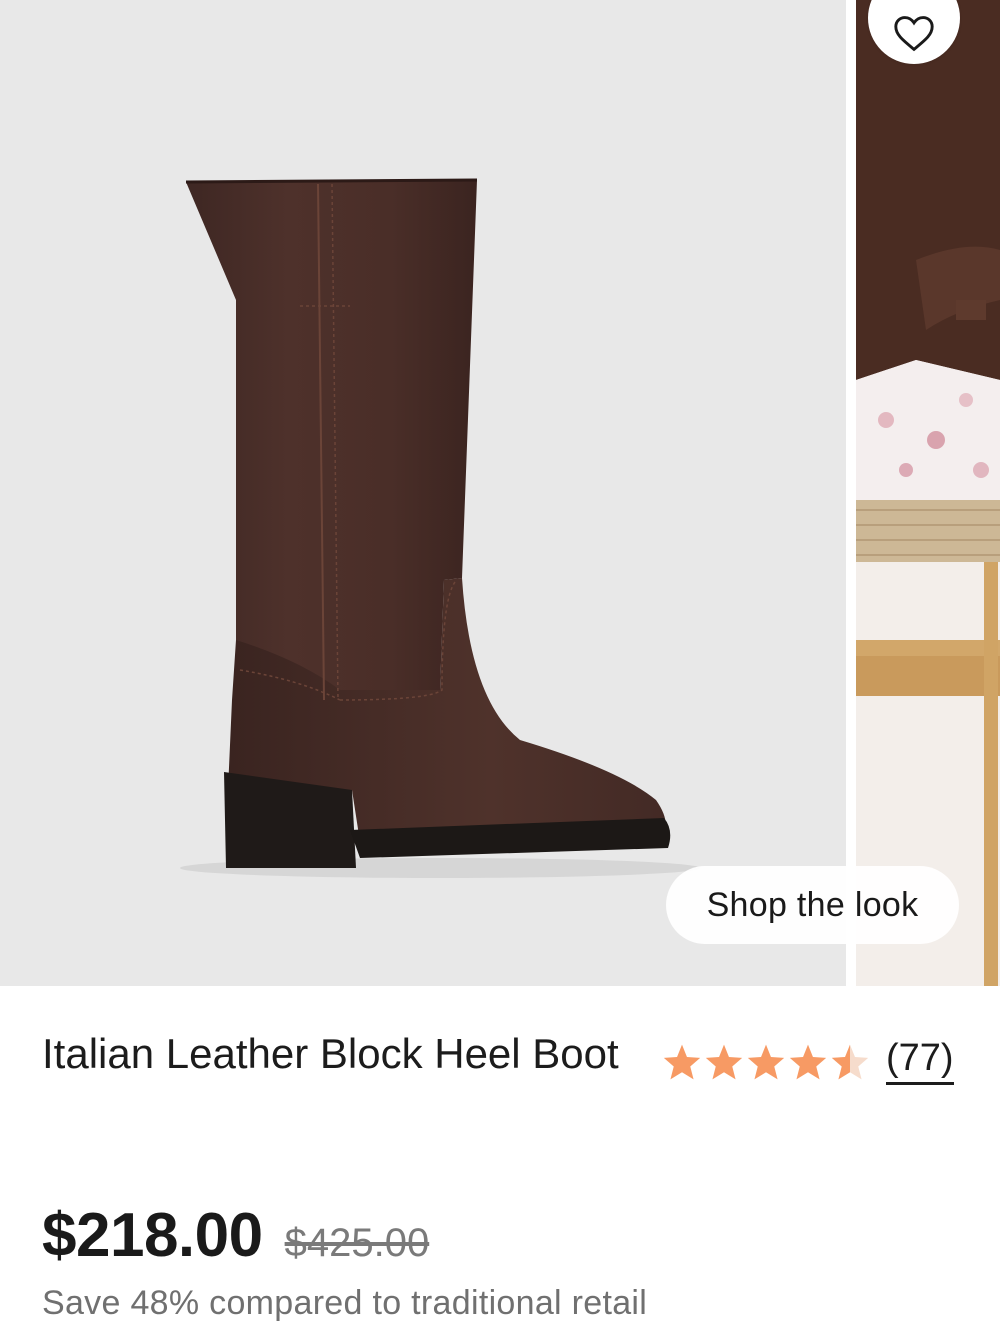  I want to click on review-count-link: (77), so click(920, 1061).